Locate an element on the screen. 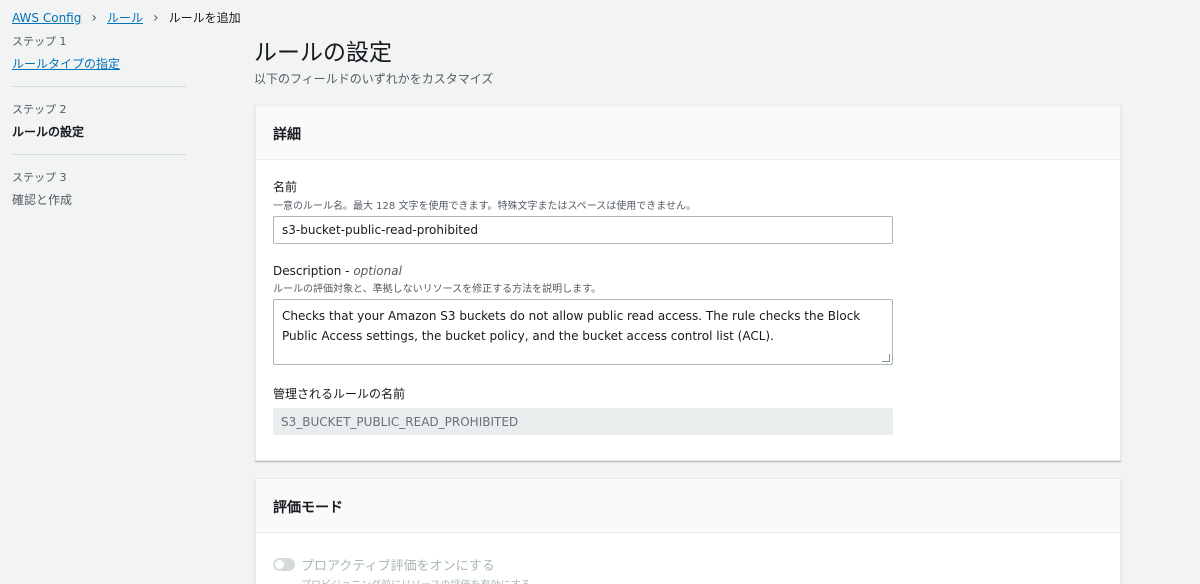  optional-tag: optional is located at coordinates (377, 271).